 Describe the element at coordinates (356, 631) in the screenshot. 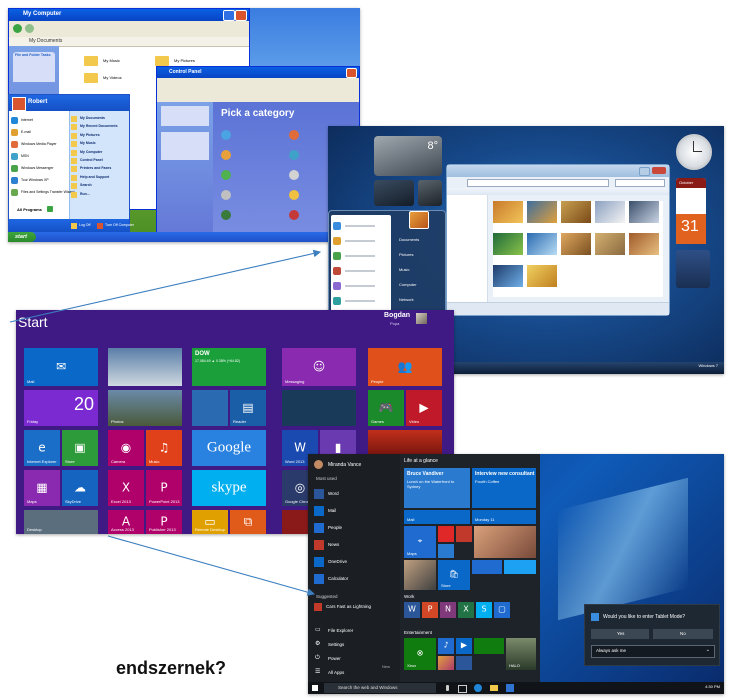

I see `win10-bottom-item: ▭ File Explorer` at that location.